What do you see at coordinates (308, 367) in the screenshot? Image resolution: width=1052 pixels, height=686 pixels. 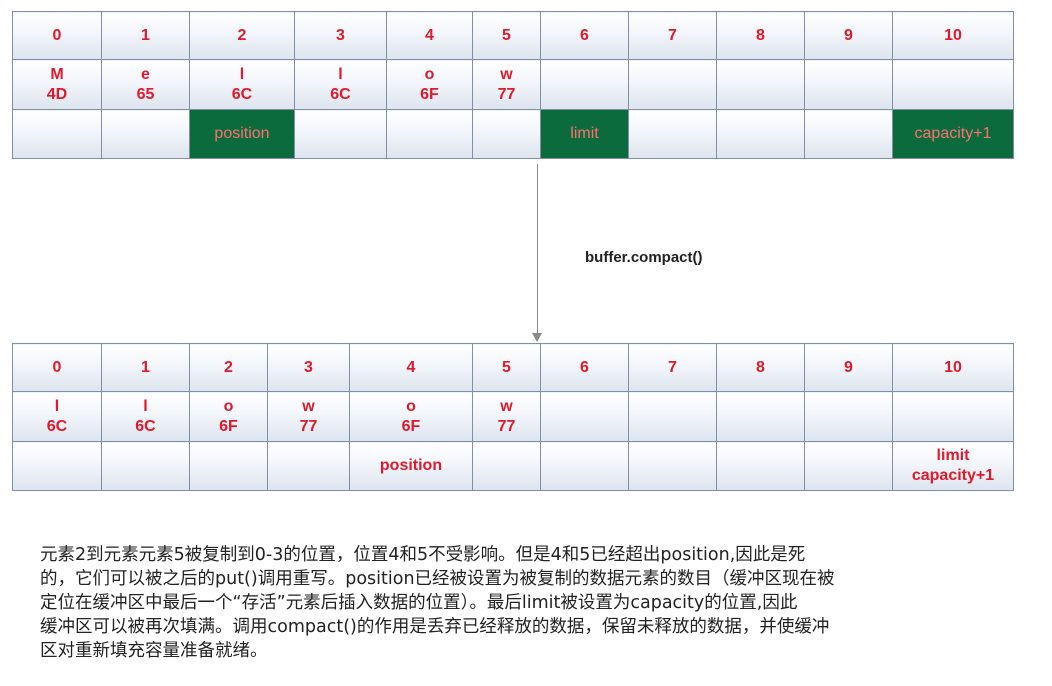 I see `index-cell: 3` at bounding box center [308, 367].